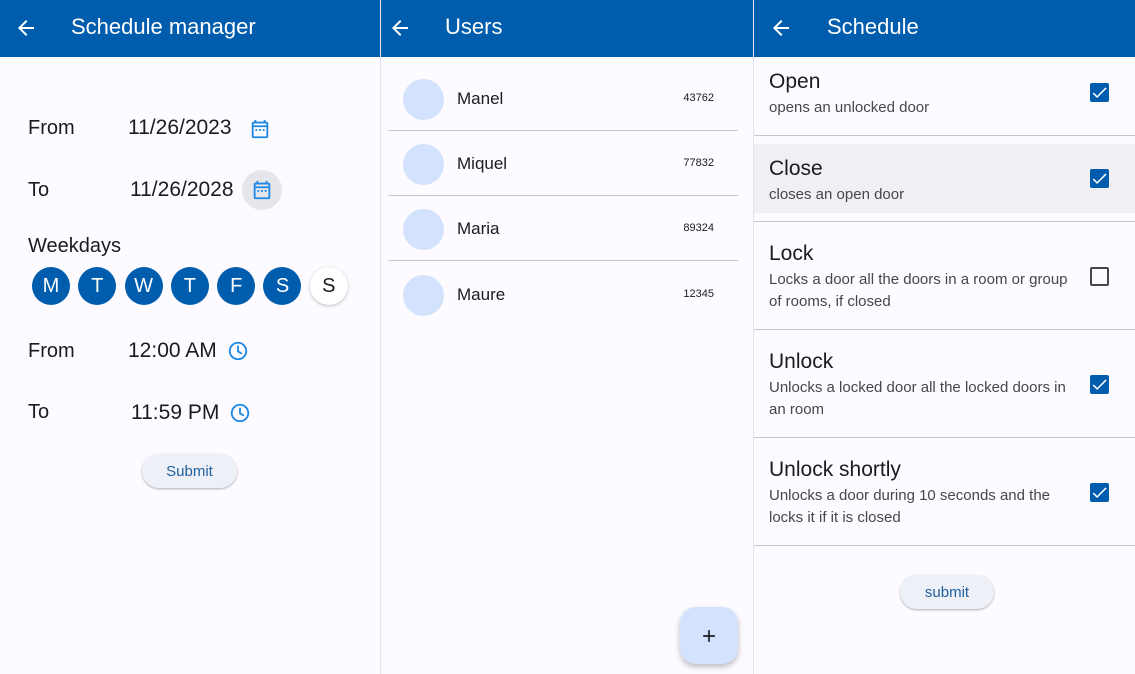 Image resolution: width=1135 pixels, height=674 pixels. Describe the element at coordinates (39, 412) in the screenshot. I see `to-time-label: To` at that location.